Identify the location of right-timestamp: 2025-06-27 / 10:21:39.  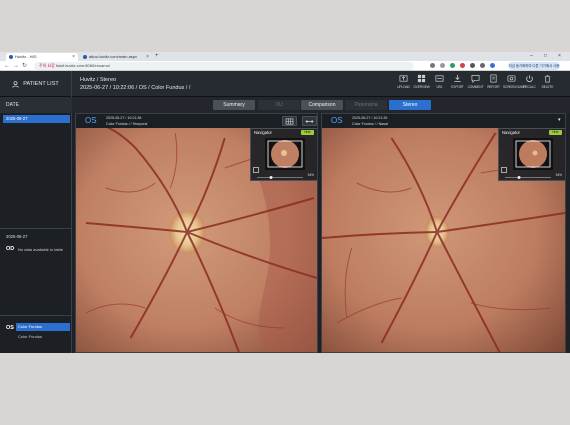
(370, 118).